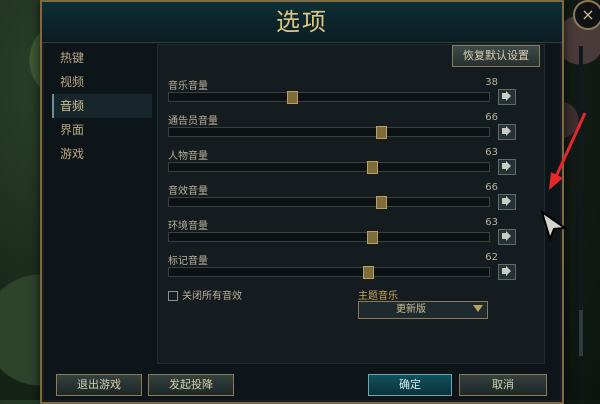  I want to click on music-volume-slider, so click(329, 97).